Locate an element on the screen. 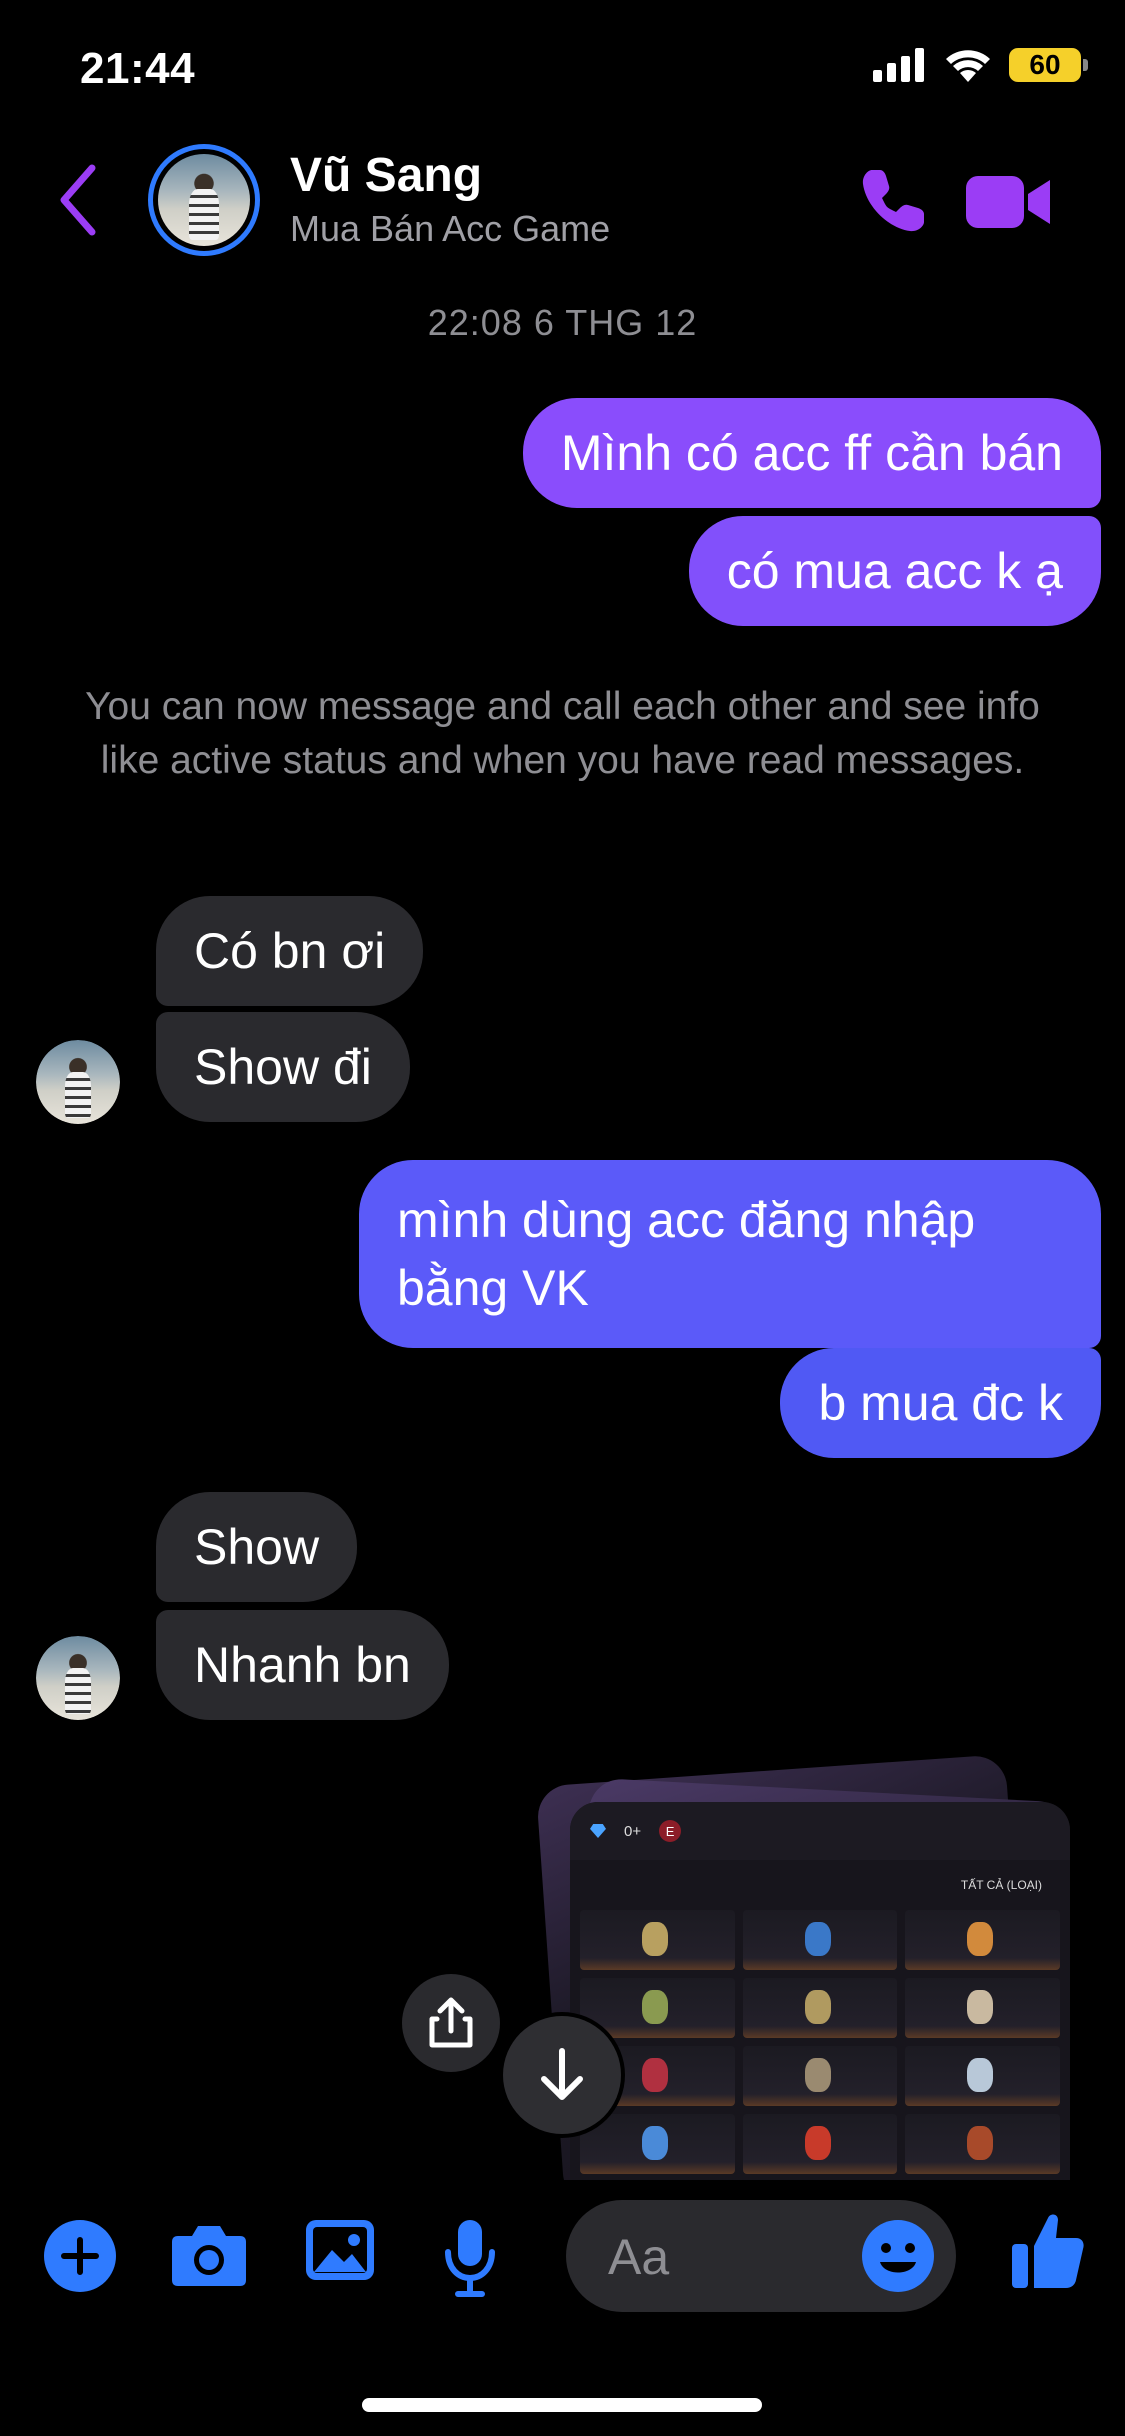 This screenshot has height=2436, width=1125. conversation-timestamp: 22:08 6 THG 12 is located at coordinates (562, 322).